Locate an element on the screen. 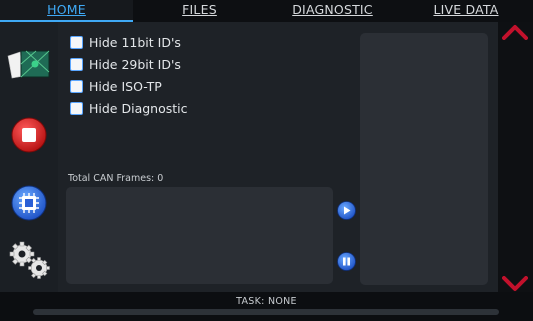 Image resolution: width=533 pixels, height=321 pixels. filter-hide-11bit: Hide 11bit ID's is located at coordinates (125, 42).